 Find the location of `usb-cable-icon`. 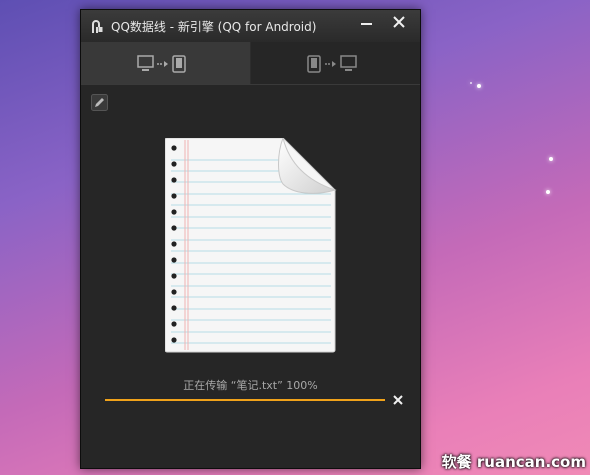

usb-cable-icon is located at coordinates (97, 28).